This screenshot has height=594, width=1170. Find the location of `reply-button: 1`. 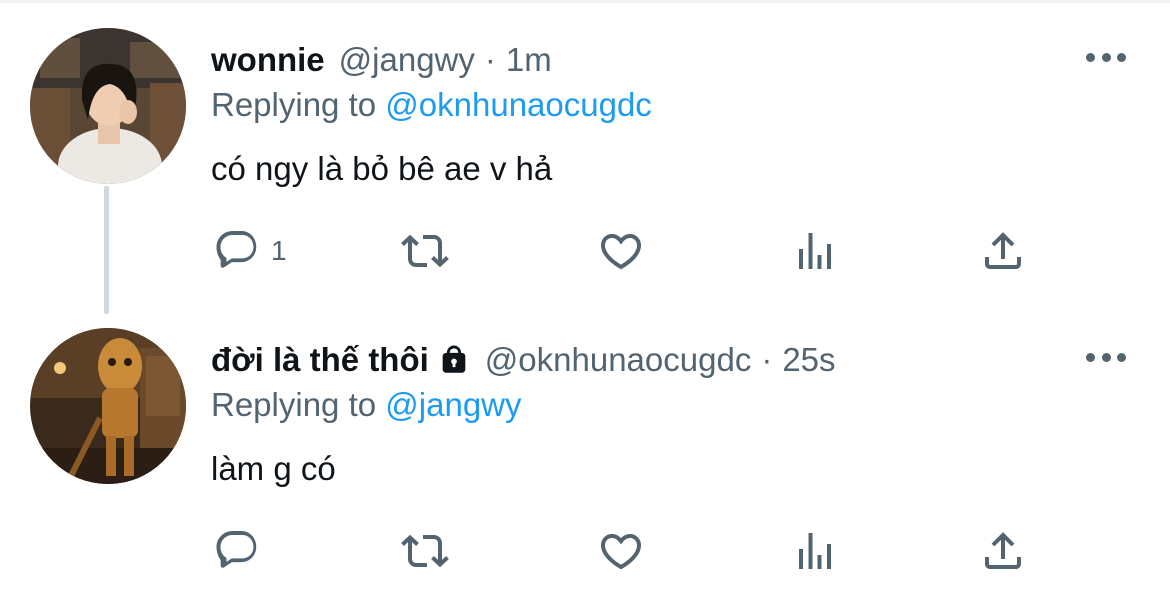

reply-button: 1 is located at coordinates (250, 251).